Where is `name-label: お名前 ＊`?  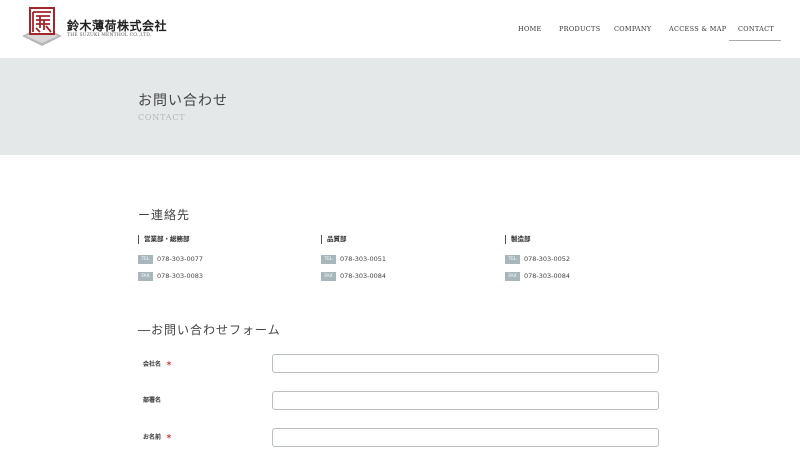
name-label: お名前 ＊ is located at coordinates (157, 436).